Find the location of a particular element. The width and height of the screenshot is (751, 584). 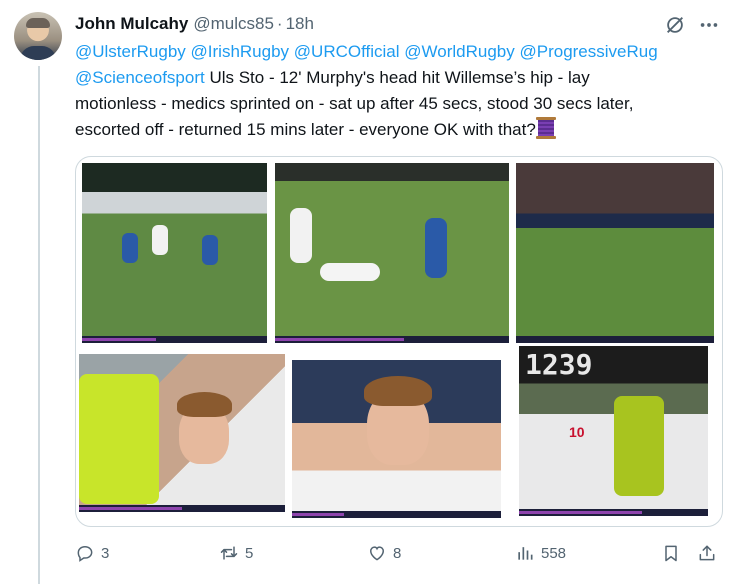

share-button is located at coordinates (707, 553).